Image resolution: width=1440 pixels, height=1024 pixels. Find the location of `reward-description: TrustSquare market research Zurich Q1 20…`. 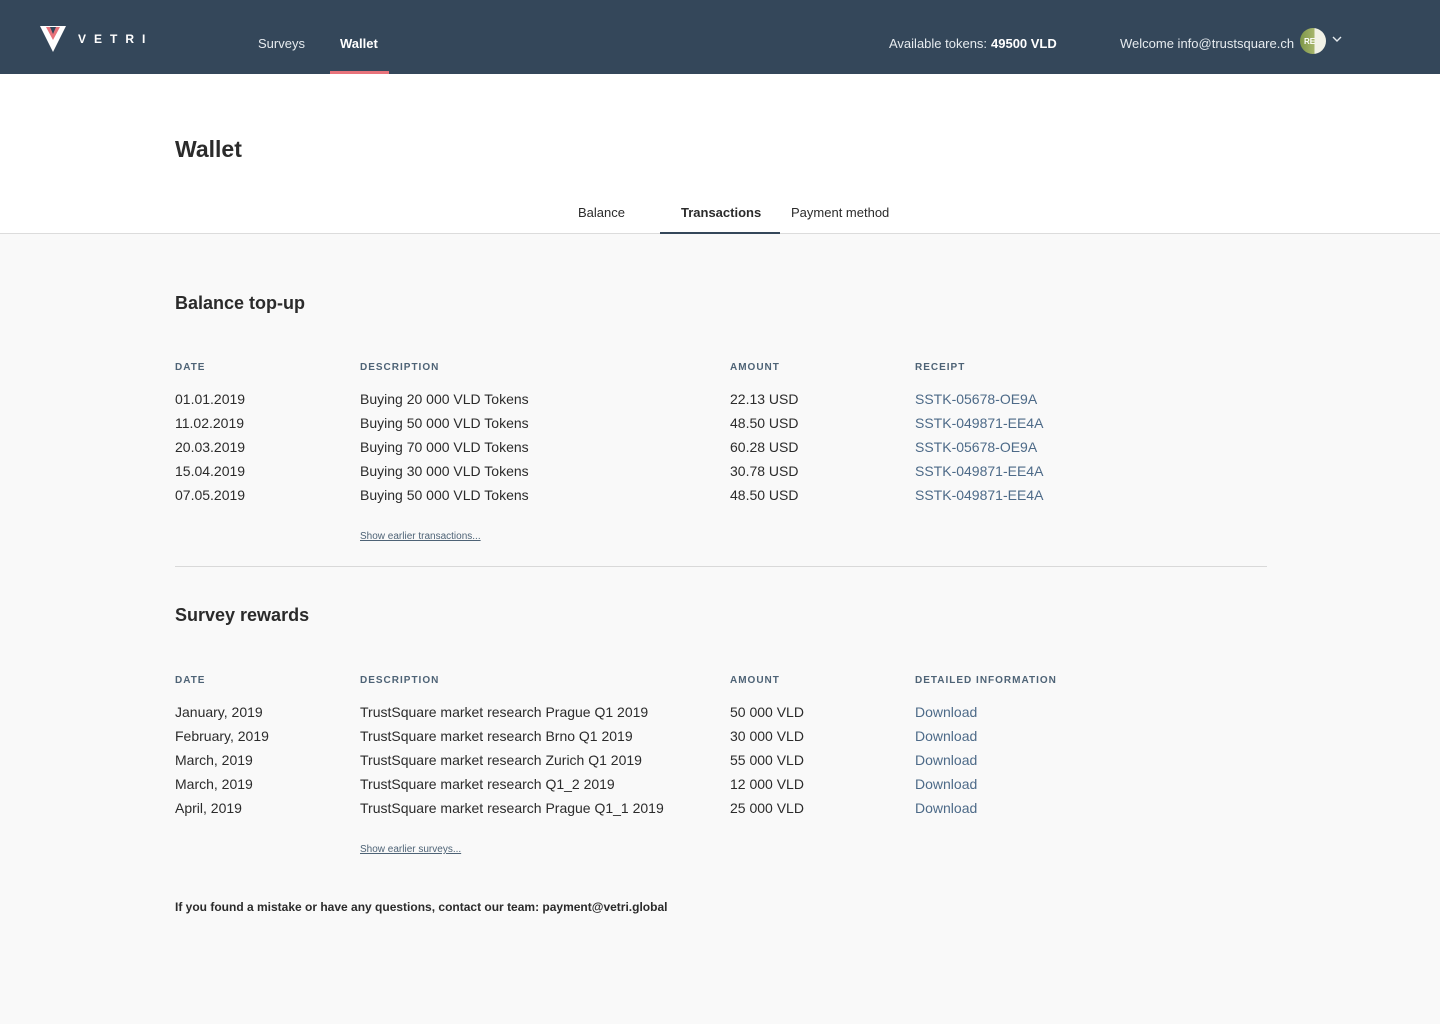

reward-description: TrustSquare market research Zurich Q1 20… is located at coordinates (501, 760).